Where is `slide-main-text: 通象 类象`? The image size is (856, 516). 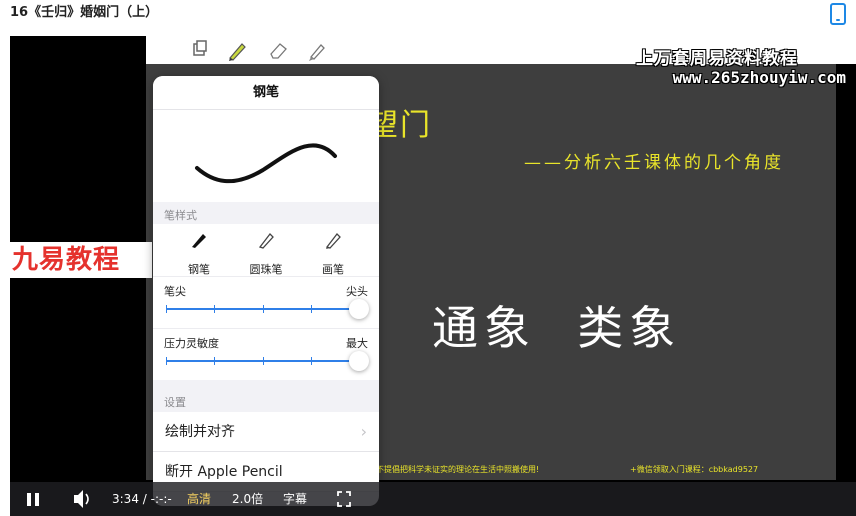 slide-main-text: 通象 类象 is located at coordinates (557, 328).